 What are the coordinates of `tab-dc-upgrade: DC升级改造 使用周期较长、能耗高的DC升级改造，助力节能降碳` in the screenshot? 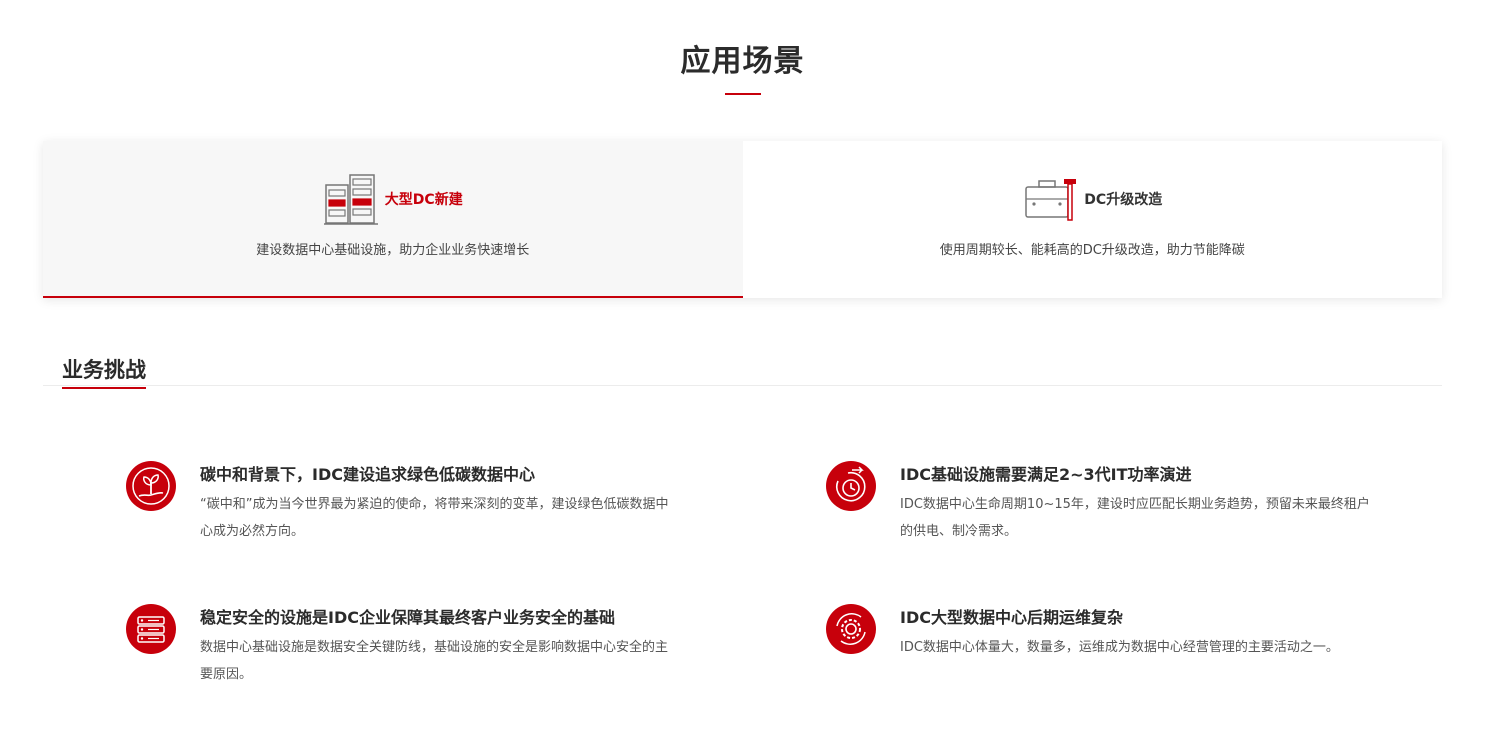 It's located at (1093, 219).